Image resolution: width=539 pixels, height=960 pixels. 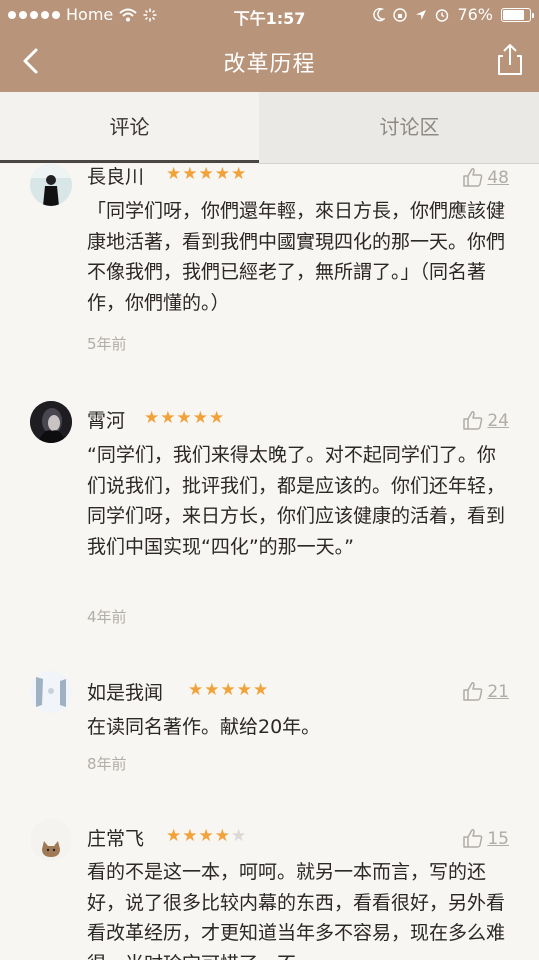 What do you see at coordinates (498, 421) in the screenshot?
I see `like-count: 24` at bounding box center [498, 421].